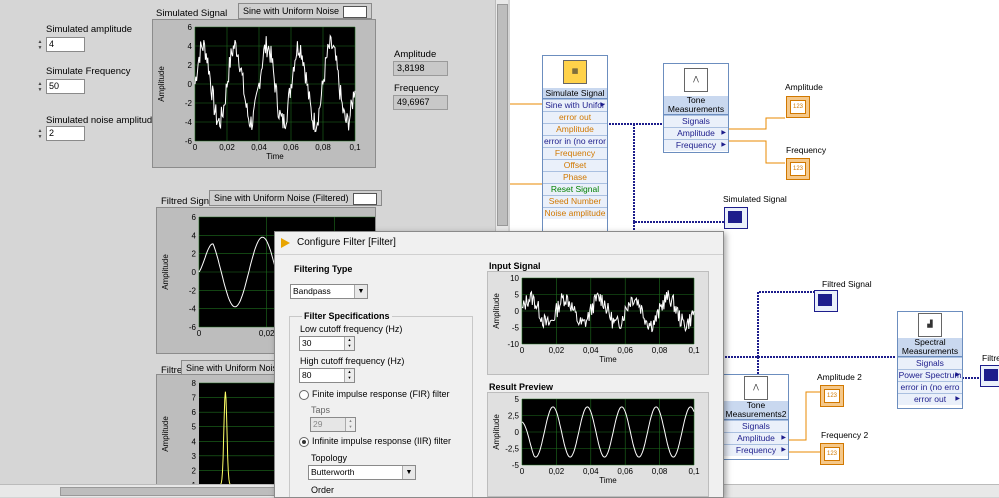 The image size is (999, 498). I want to click on terminal-error-out: error out, so click(575, 117).